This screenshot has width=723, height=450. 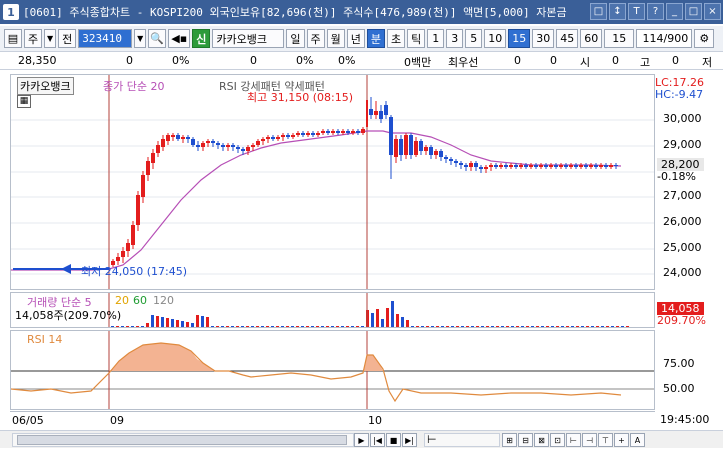 What do you see at coordinates (436, 38) in the screenshot?
I see `interval-1: 1` at bounding box center [436, 38].